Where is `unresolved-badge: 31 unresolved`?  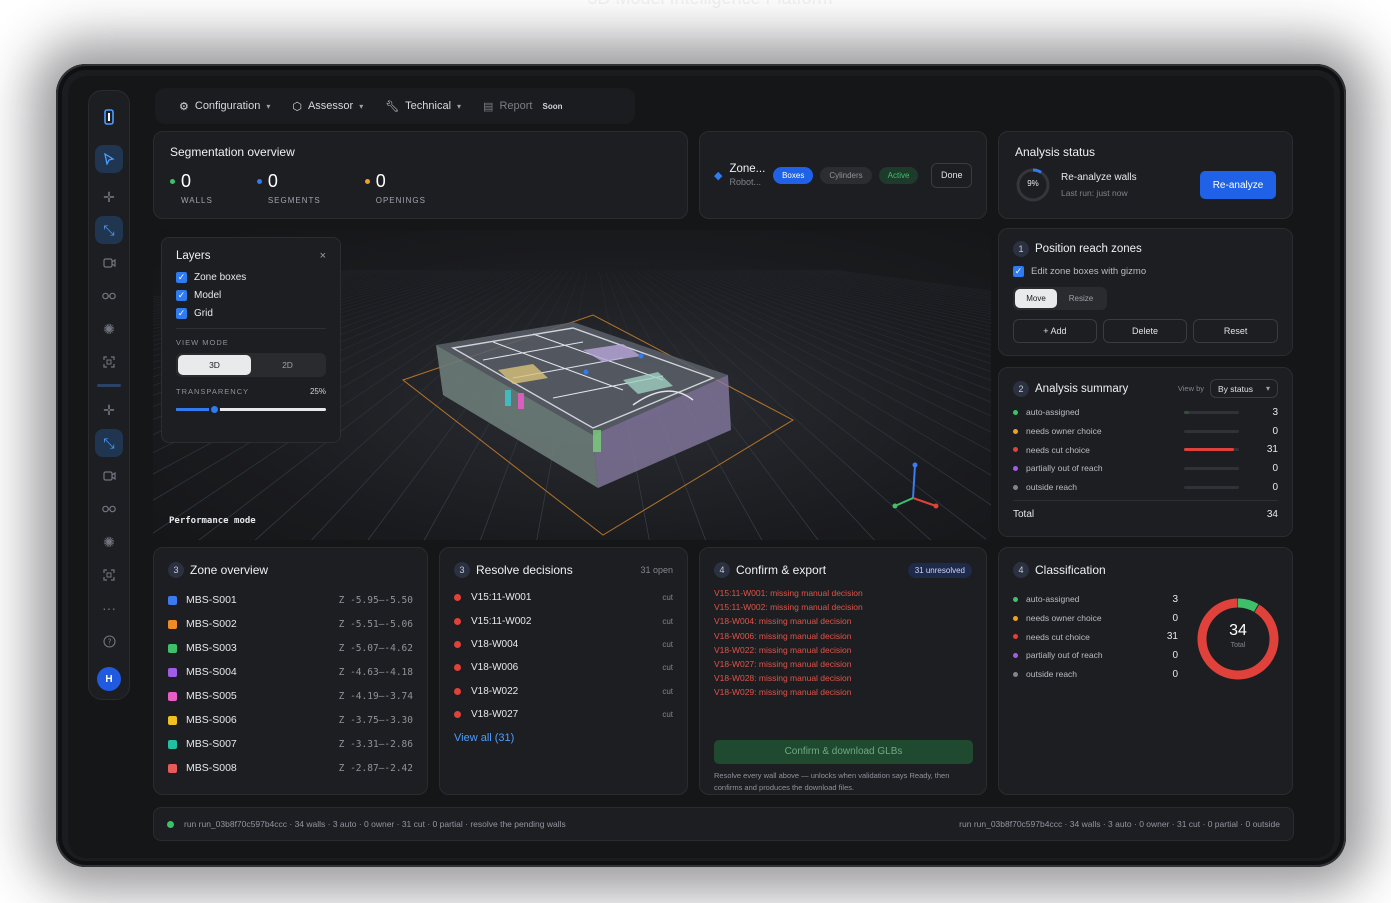 unresolved-badge: 31 unresolved is located at coordinates (939, 570).